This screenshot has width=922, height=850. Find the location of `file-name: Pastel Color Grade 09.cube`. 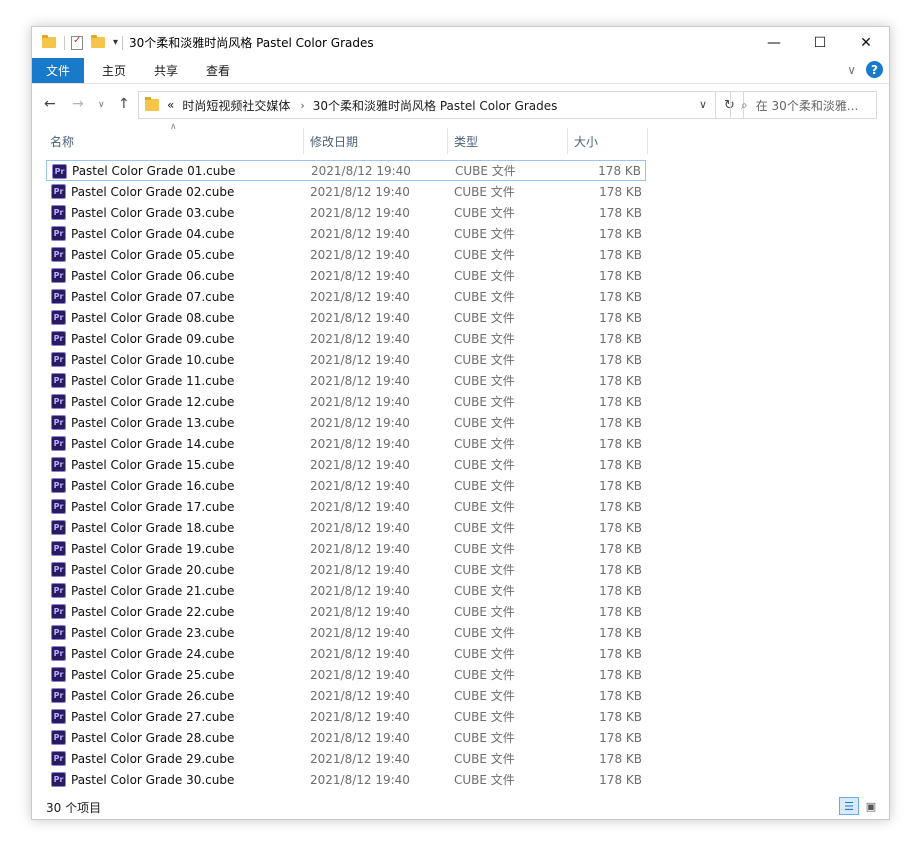

file-name: Pastel Color Grade 09.cube is located at coordinates (153, 338).